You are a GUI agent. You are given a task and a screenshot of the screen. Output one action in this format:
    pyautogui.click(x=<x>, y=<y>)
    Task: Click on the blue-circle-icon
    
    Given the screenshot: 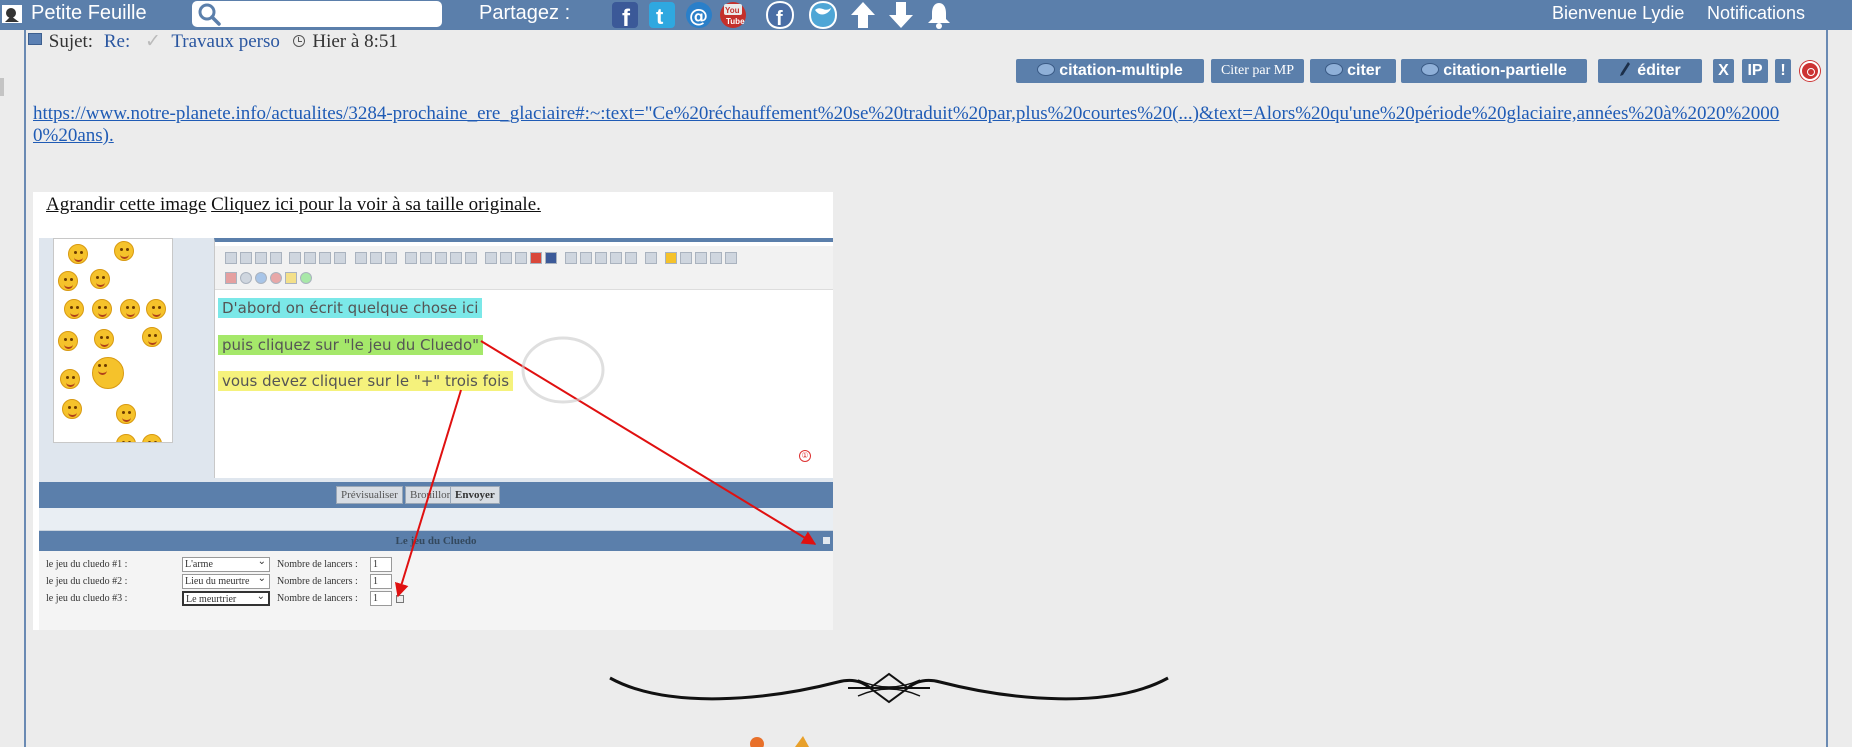 What is the action you would take?
    pyautogui.click(x=261, y=278)
    